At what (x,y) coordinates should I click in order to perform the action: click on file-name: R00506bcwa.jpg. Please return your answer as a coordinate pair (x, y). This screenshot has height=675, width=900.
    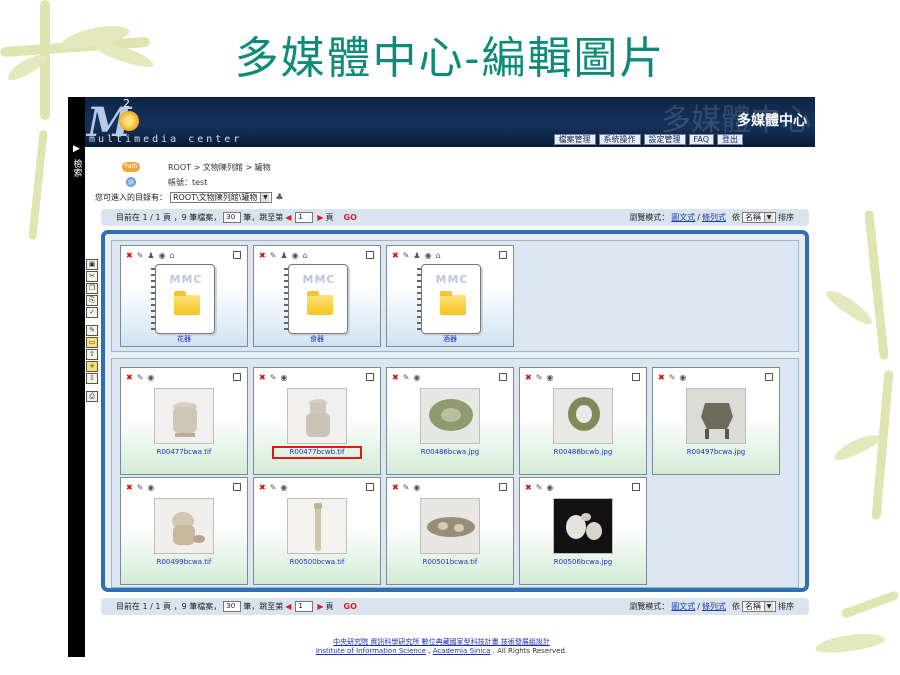
    Looking at the image, I should click on (583, 562).